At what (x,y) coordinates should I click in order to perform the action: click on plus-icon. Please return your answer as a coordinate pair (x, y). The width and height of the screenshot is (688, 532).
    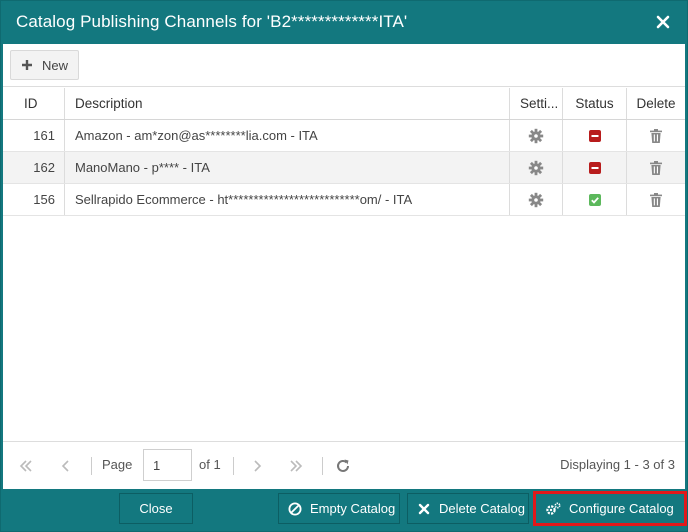
    Looking at the image, I should click on (27, 65).